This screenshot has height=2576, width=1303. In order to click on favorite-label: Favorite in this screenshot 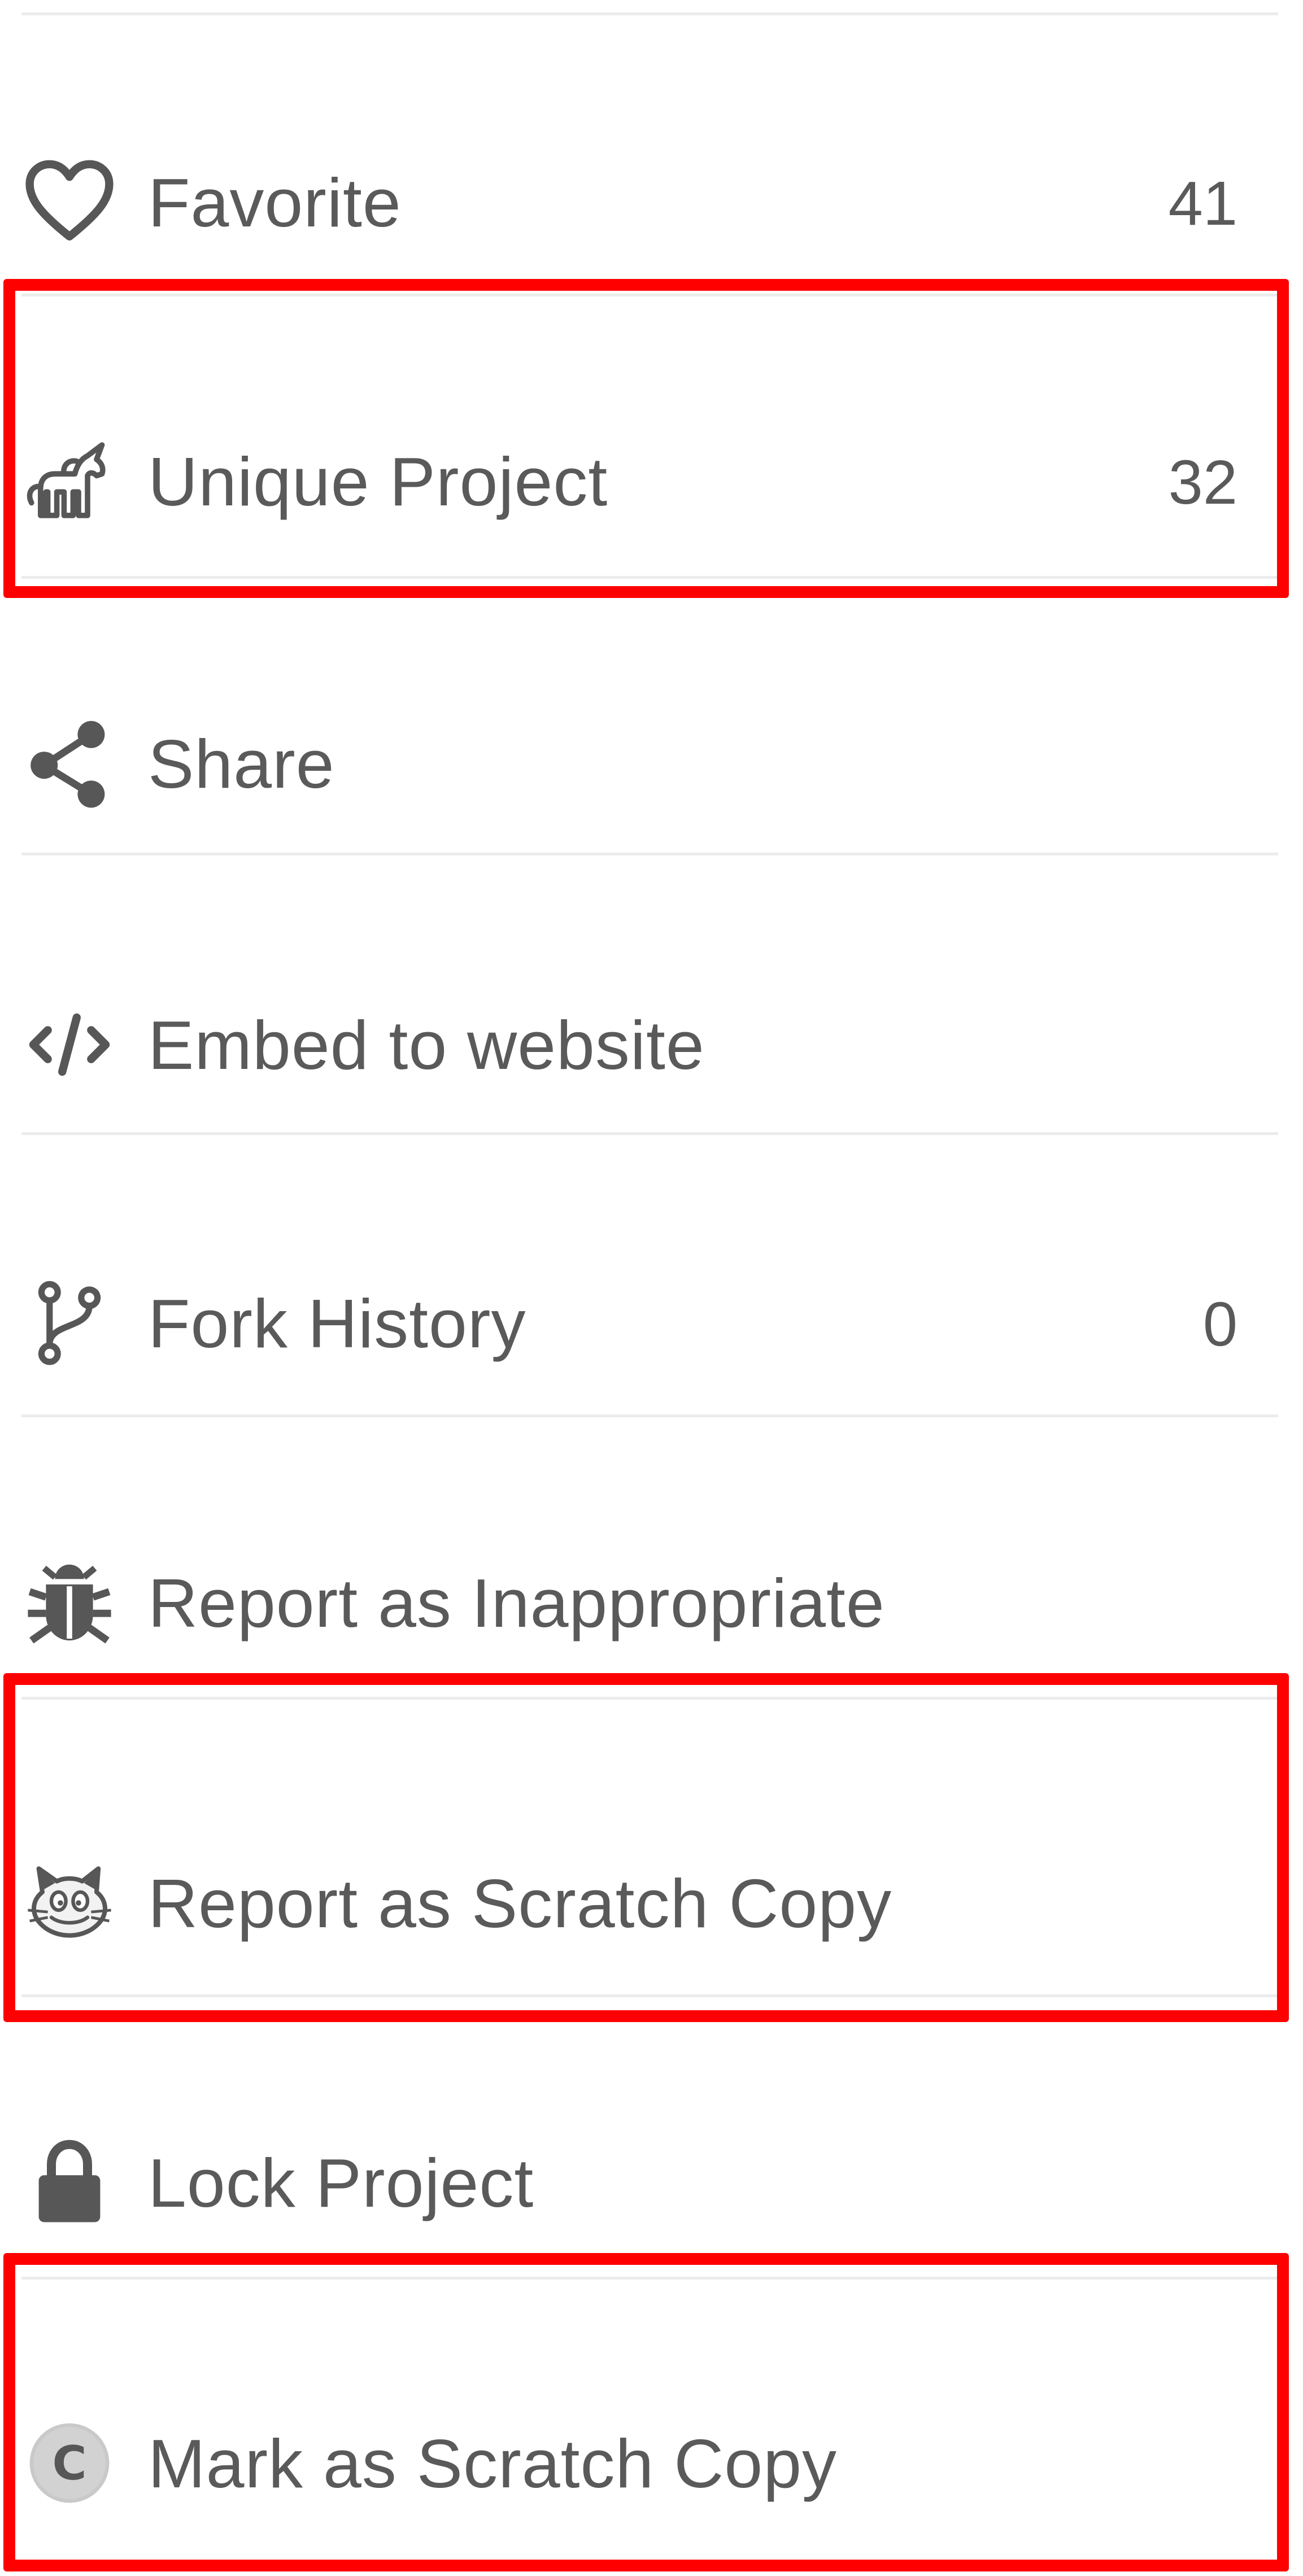, I will do `click(275, 203)`.